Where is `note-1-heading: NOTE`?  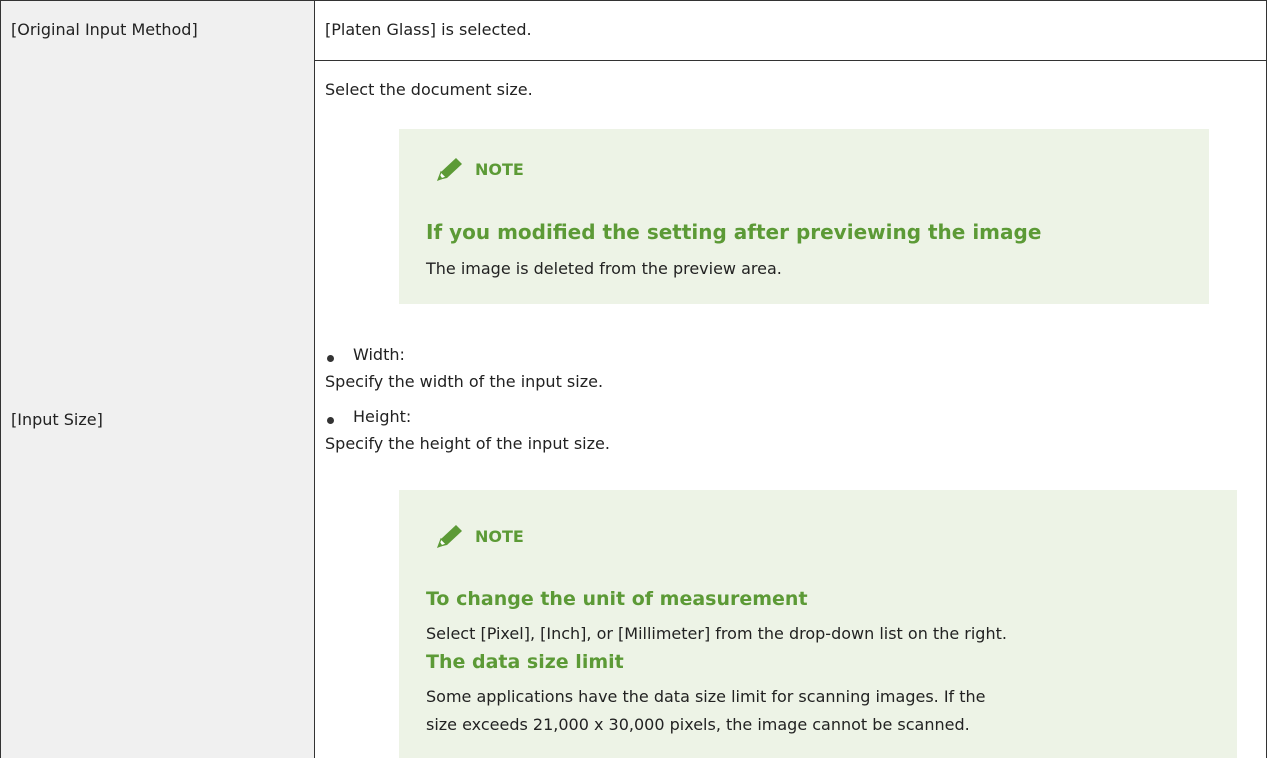
note-1-heading: NOTE is located at coordinates (479, 169).